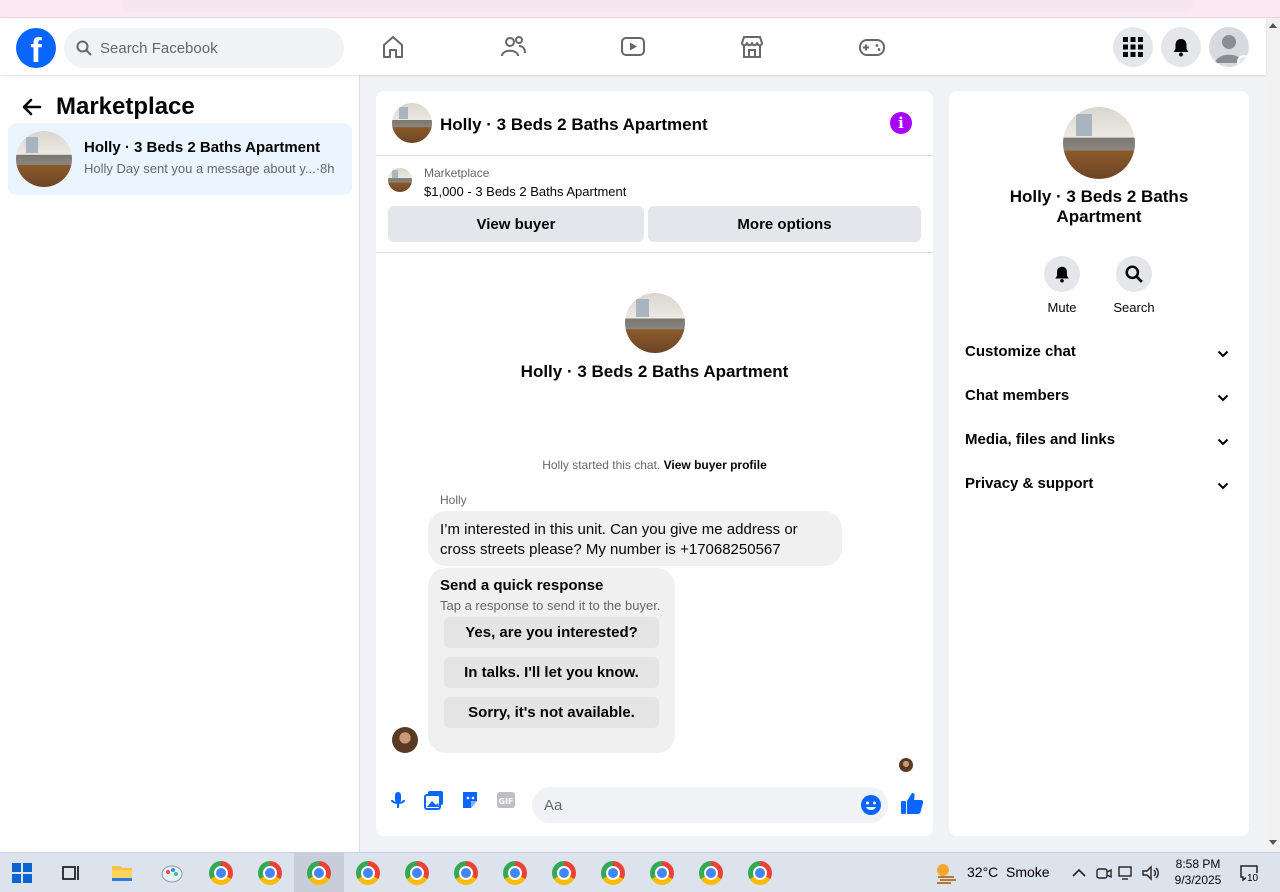 Image resolution: width=1280 pixels, height=892 pixels. I want to click on weather-condition: Smoke, so click(1028, 872).